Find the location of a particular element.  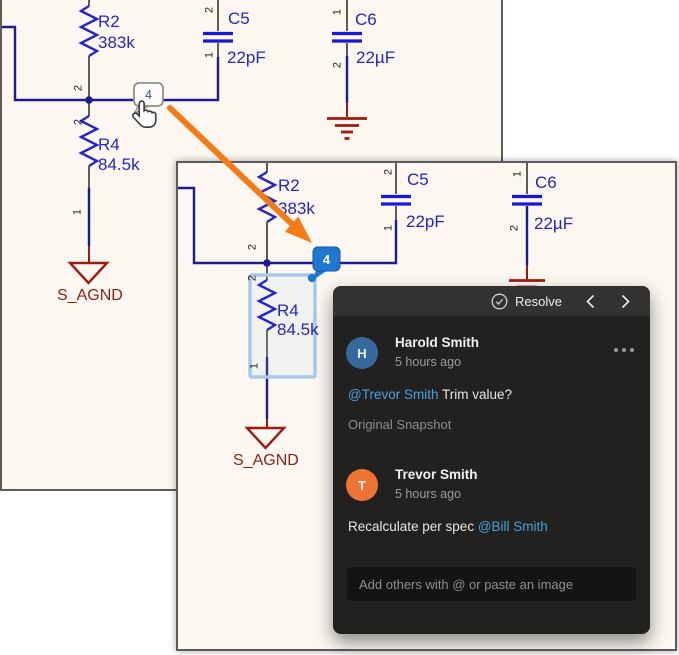

avatar-harold-smith: H is located at coordinates (362, 353).